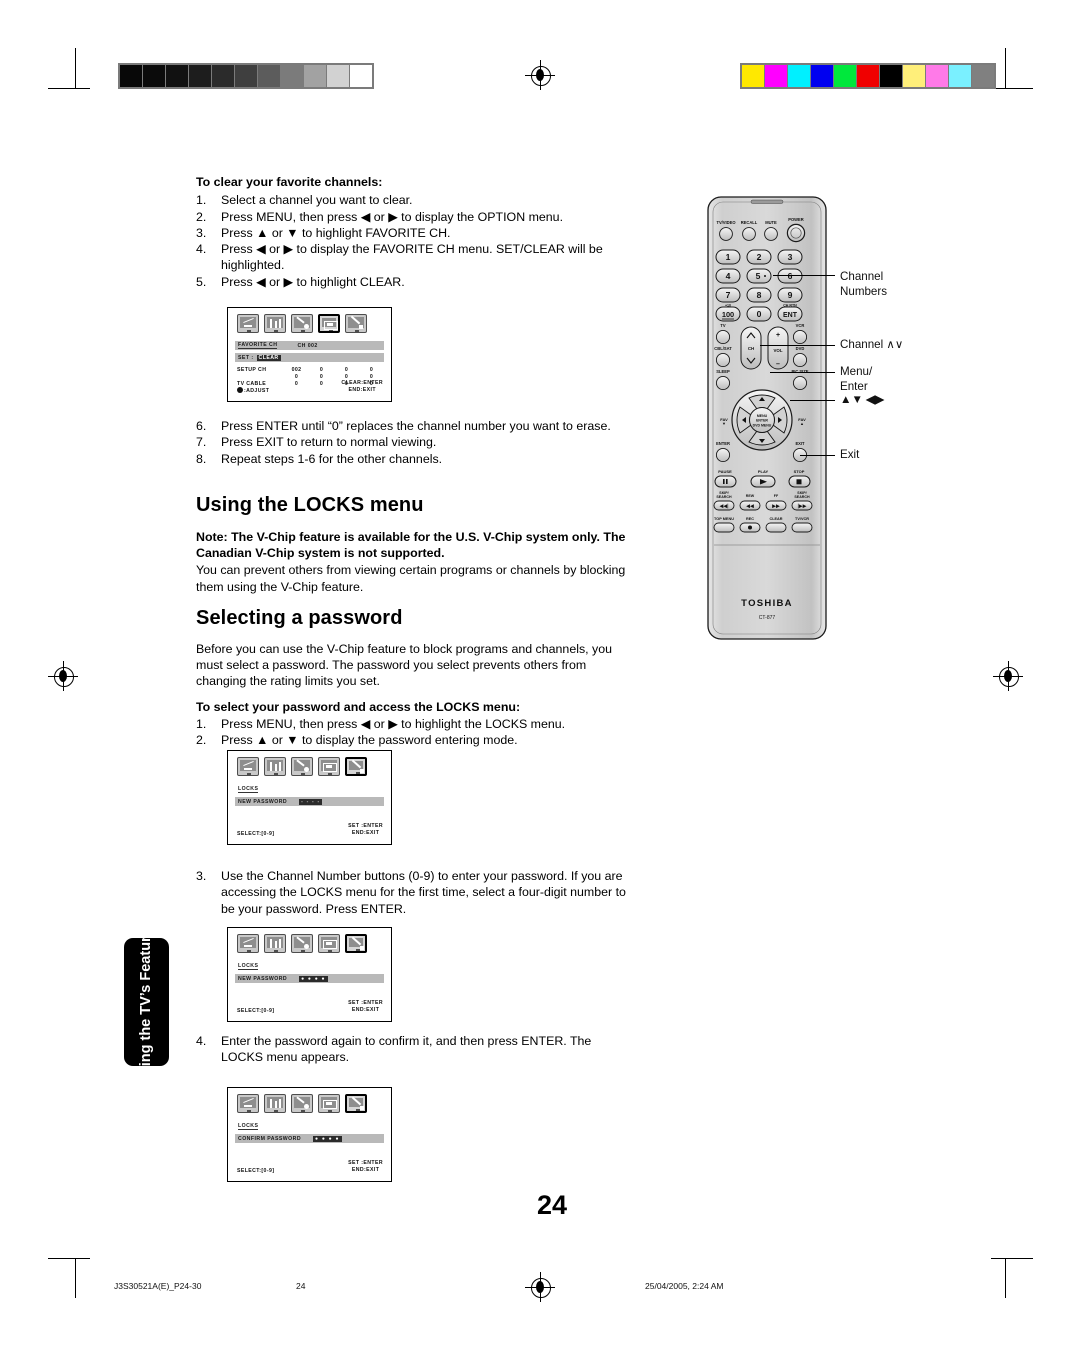 Image resolution: width=1080 pixels, height=1370 pixels. What do you see at coordinates (252, 370) in the screenshot?
I see `osd-grid-label: SETUP CH` at bounding box center [252, 370].